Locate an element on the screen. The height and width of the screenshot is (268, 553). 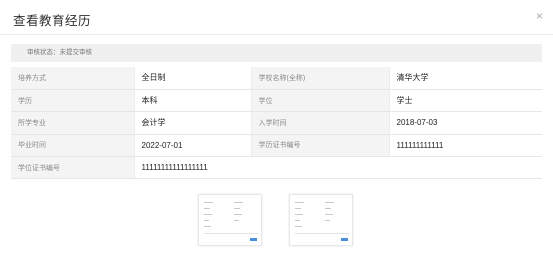
diploma-number-value: 111111111111 is located at coordinates (465, 146).